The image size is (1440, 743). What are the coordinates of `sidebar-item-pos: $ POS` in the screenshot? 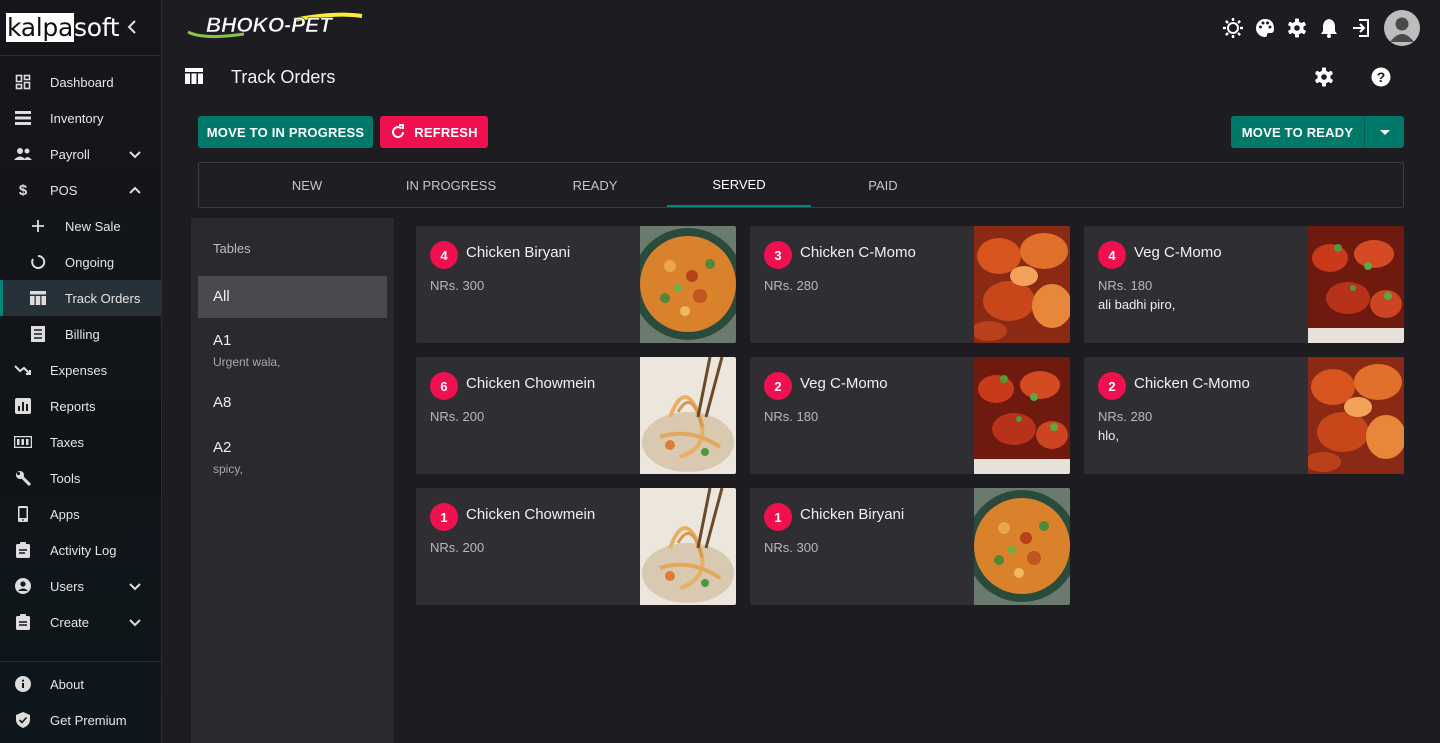 It's located at (80, 190).